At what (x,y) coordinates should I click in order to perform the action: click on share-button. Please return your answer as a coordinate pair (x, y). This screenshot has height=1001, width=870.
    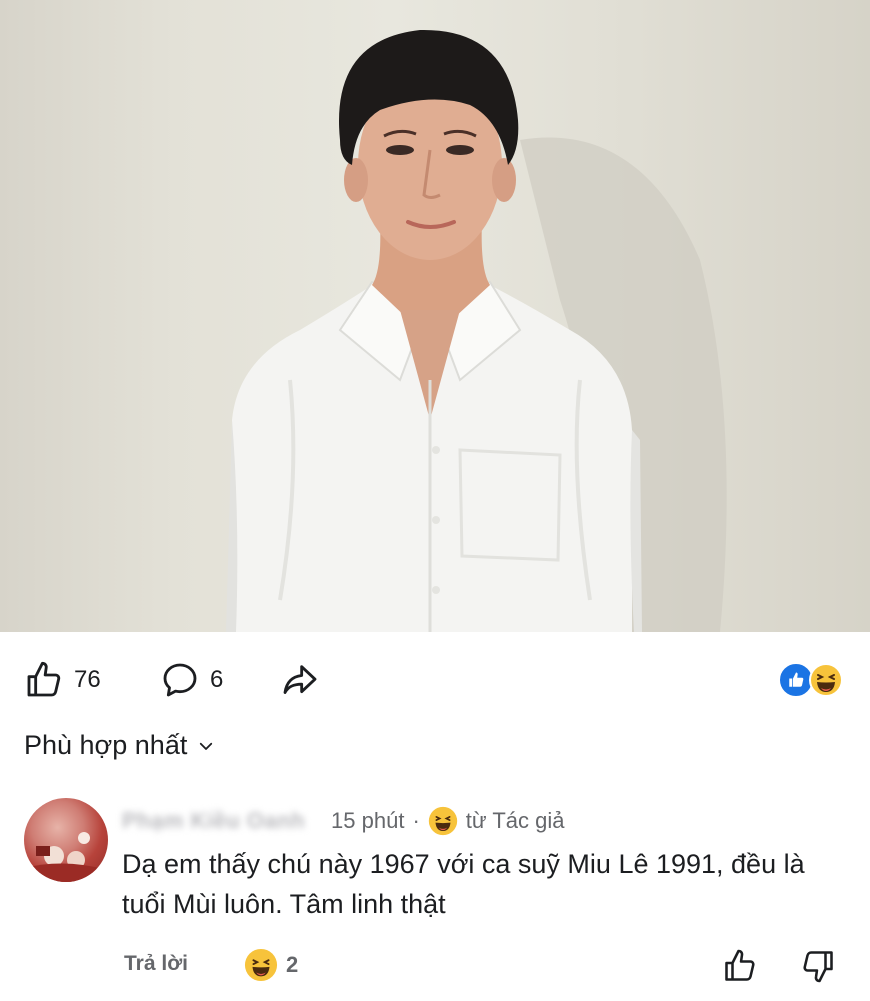
    Looking at the image, I should click on (300, 680).